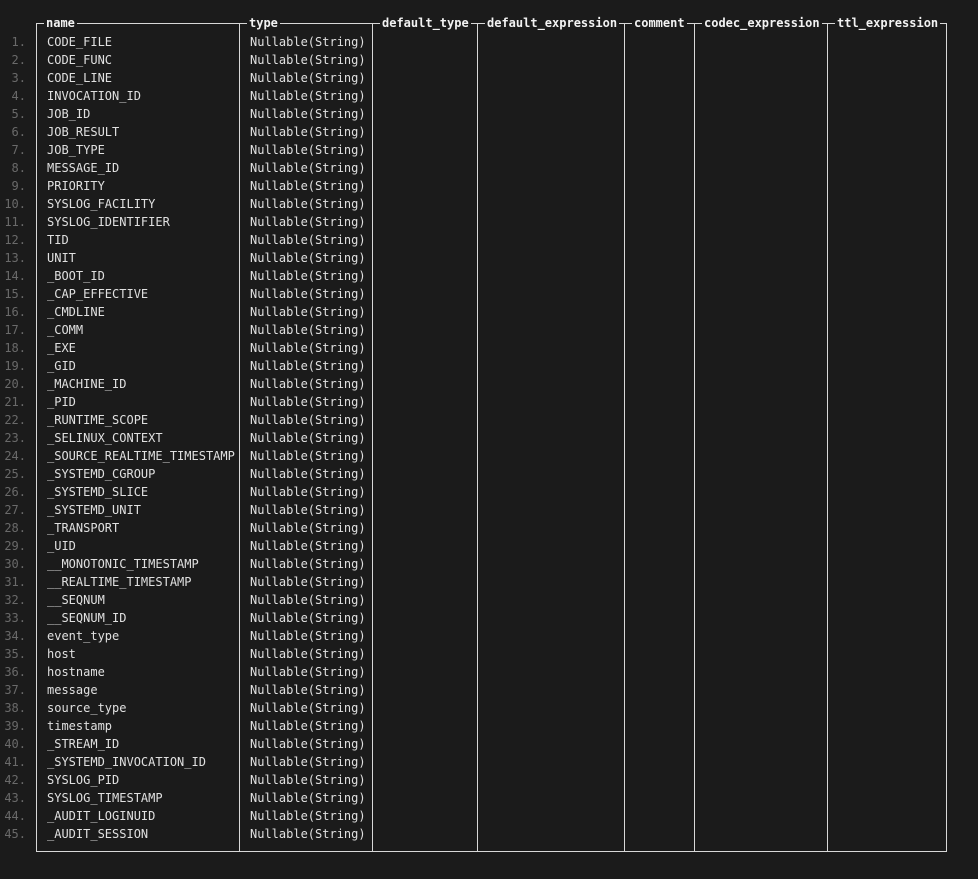 This screenshot has height=879, width=978. Describe the element at coordinates (18, 150) in the screenshot. I see `row-number: 7.` at that location.